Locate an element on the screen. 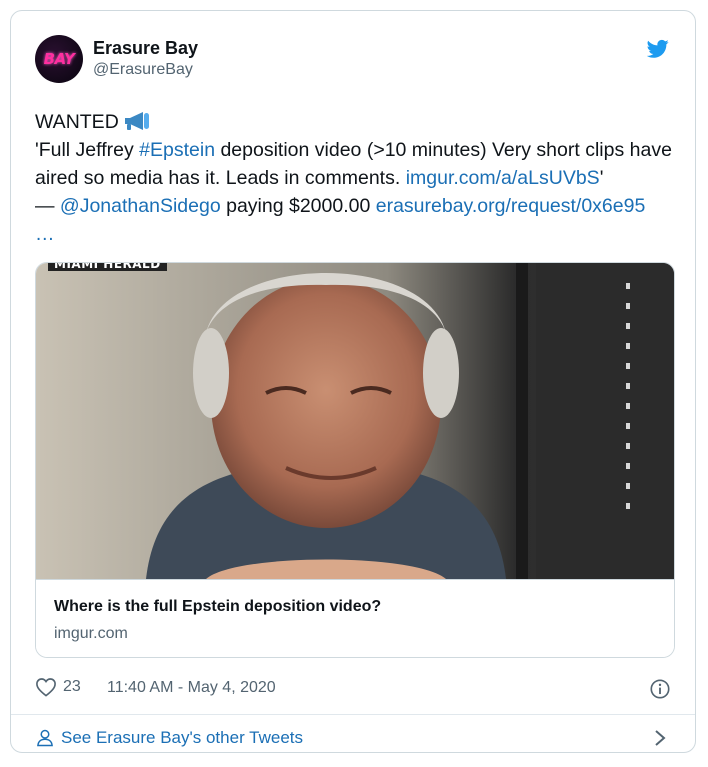 The height and width of the screenshot is (767, 708). author-display-name: Erasure Bay is located at coordinates (145, 48).